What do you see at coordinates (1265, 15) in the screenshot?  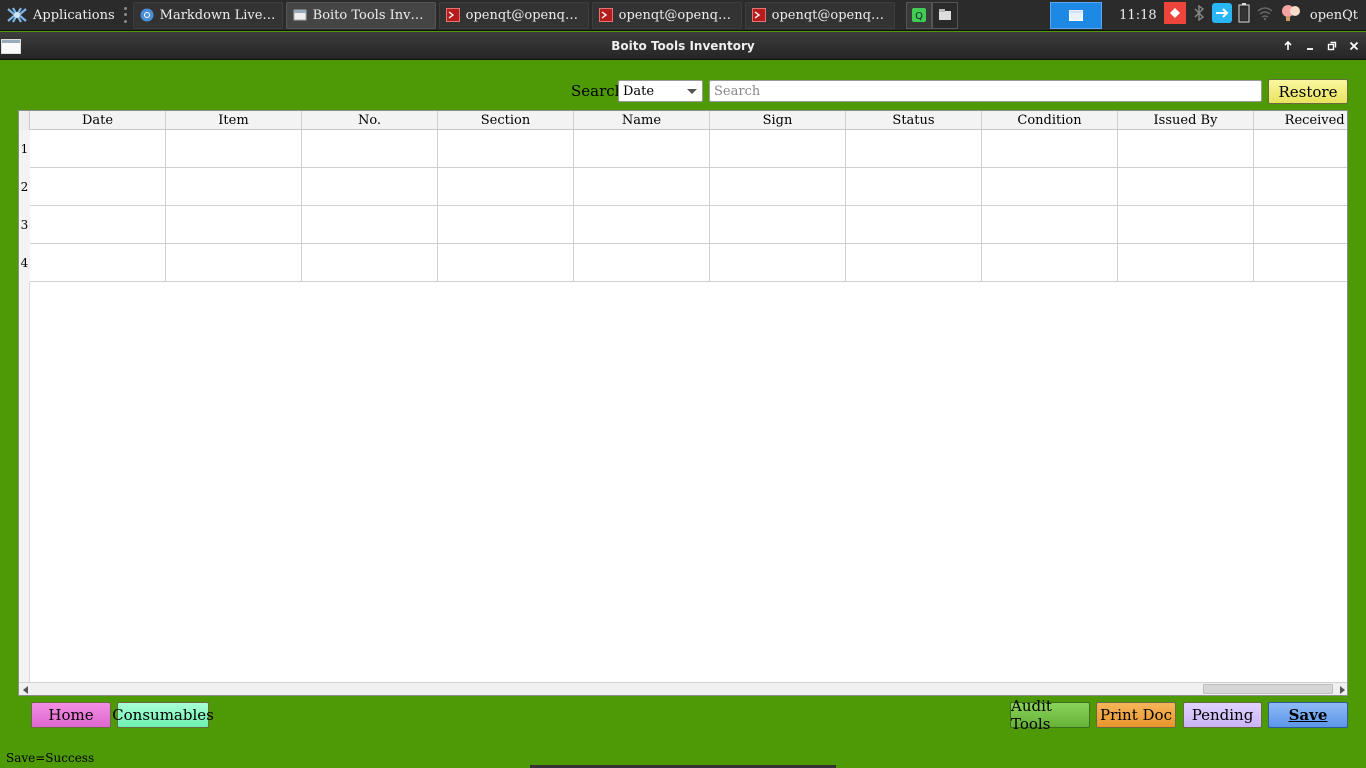 I see `wifi-icon` at bounding box center [1265, 15].